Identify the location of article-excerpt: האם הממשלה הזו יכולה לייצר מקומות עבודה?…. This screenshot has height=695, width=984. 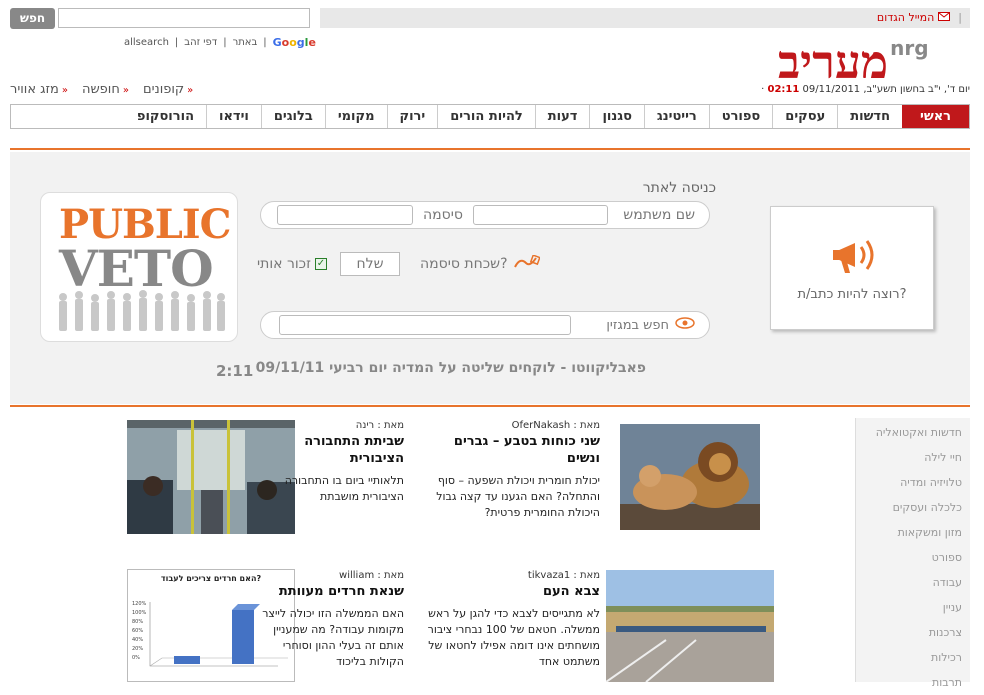
(333, 637).